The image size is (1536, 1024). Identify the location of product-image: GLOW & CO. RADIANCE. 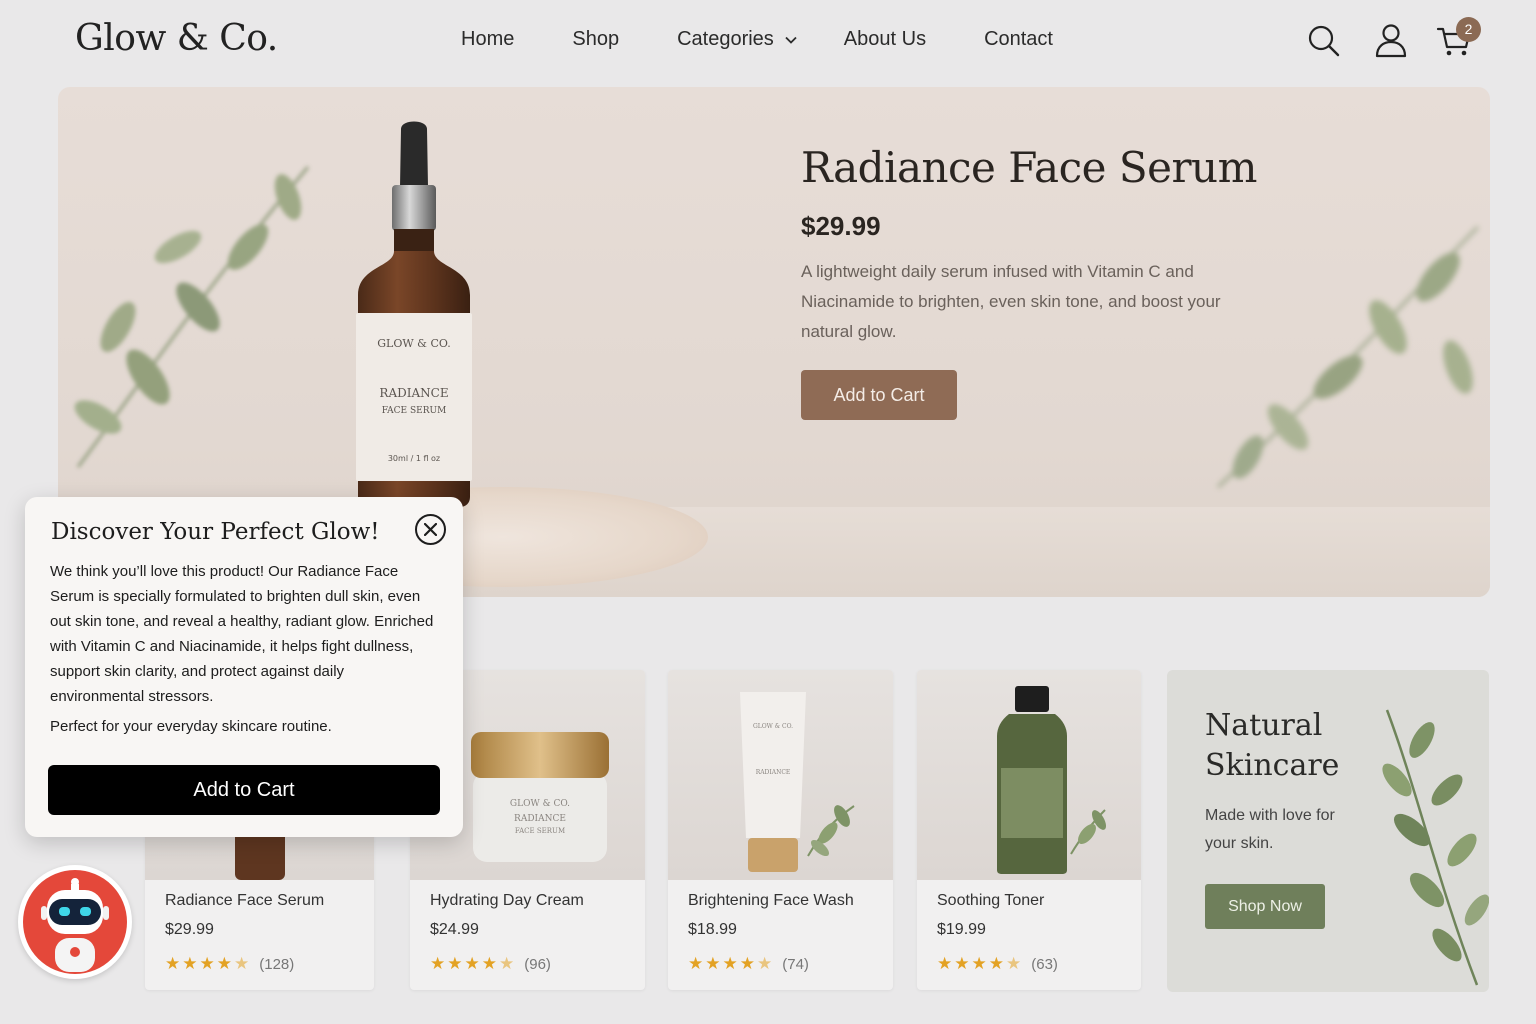
(780, 775).